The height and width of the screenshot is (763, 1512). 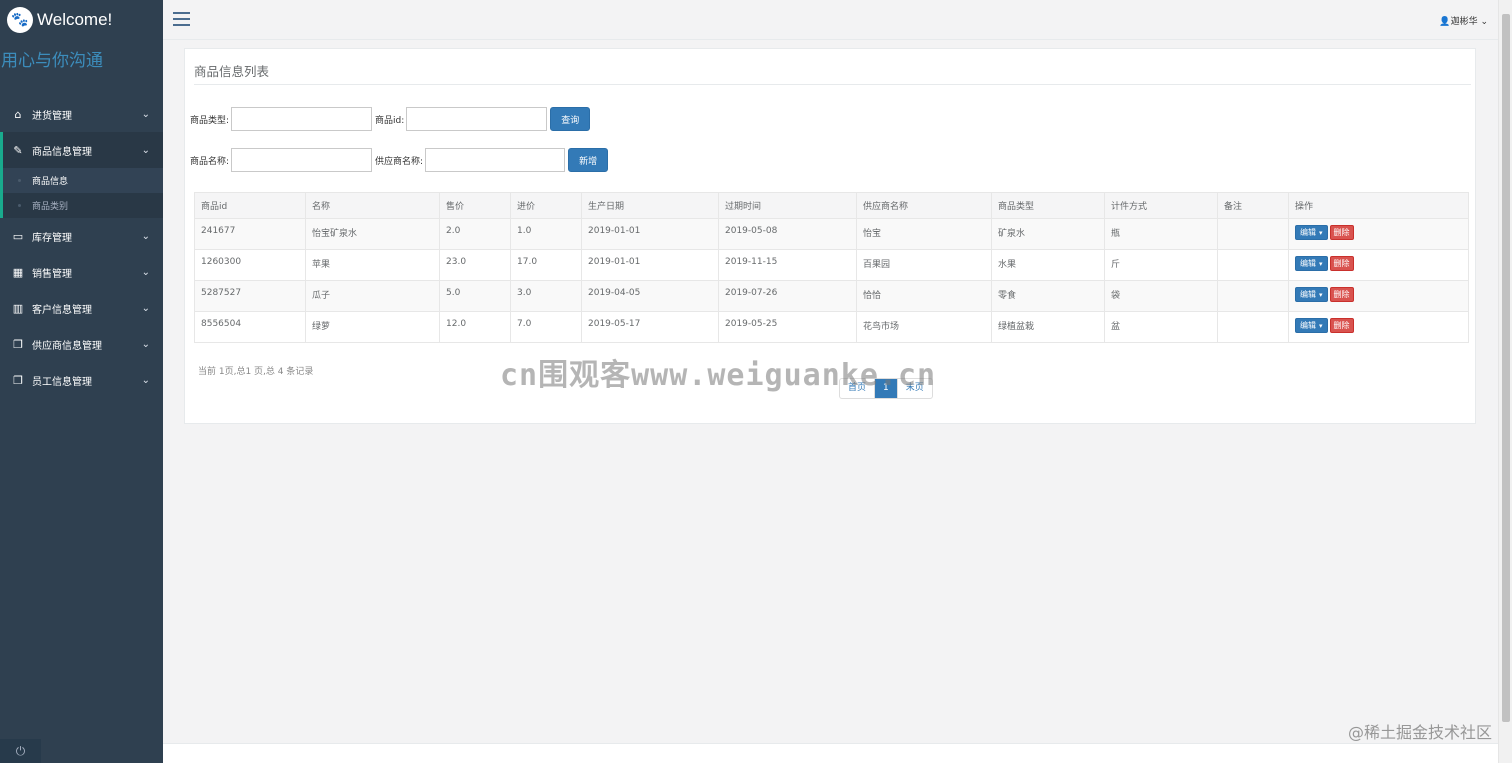 I want to click on home-icon: ⌂, so click(x=18, y=114).